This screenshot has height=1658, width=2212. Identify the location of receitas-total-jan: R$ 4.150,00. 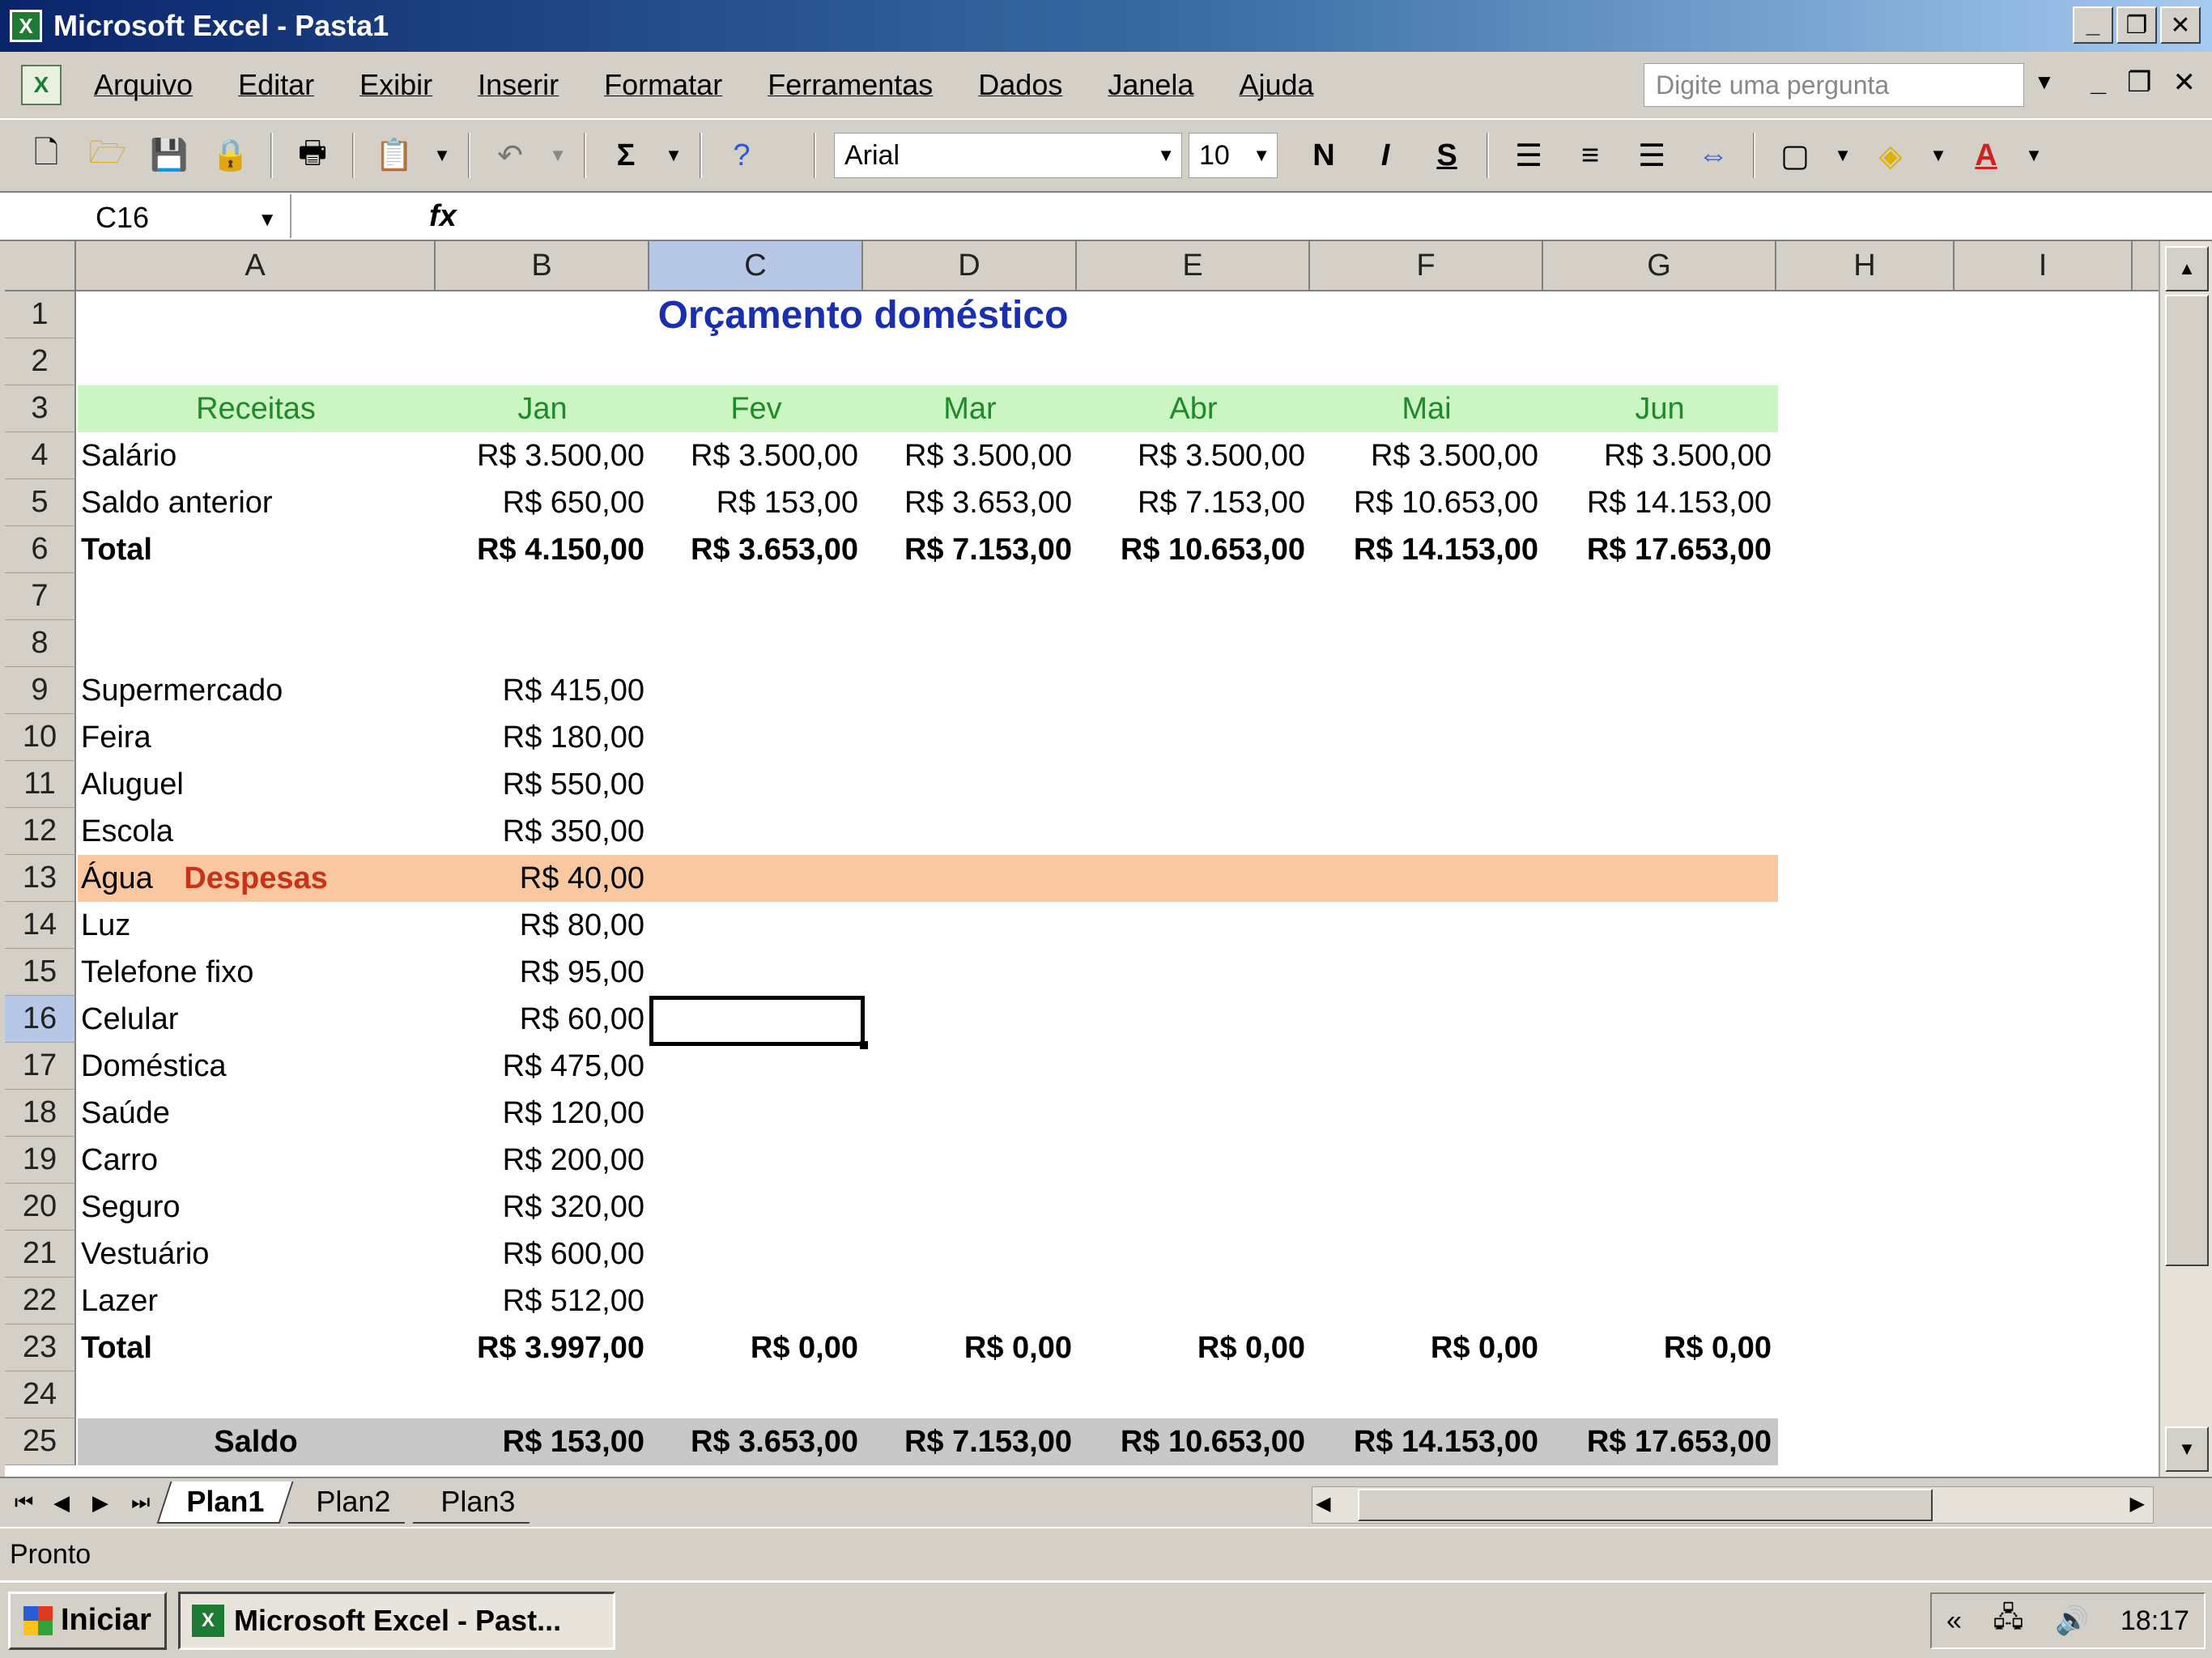
(543, 549).